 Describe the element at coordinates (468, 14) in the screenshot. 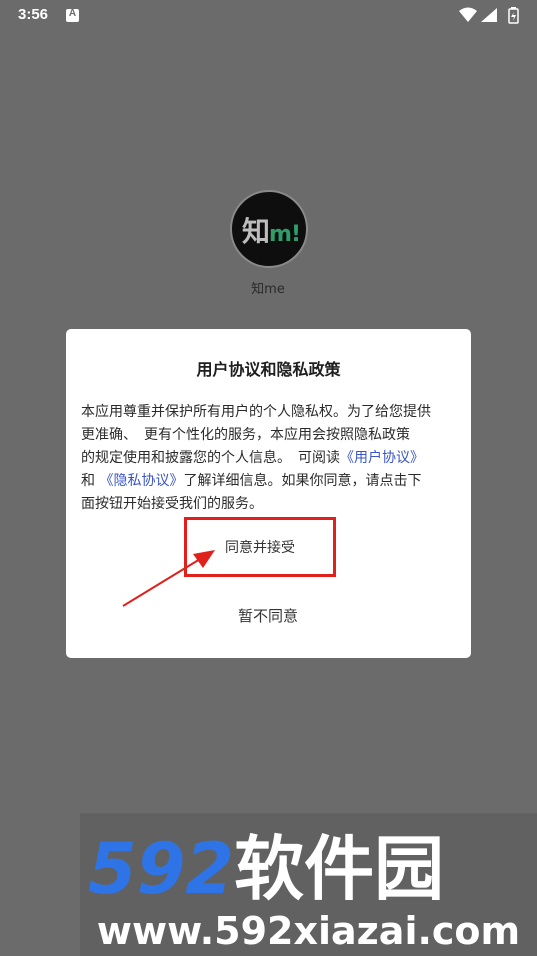

I see `wifi-icon` at that location.